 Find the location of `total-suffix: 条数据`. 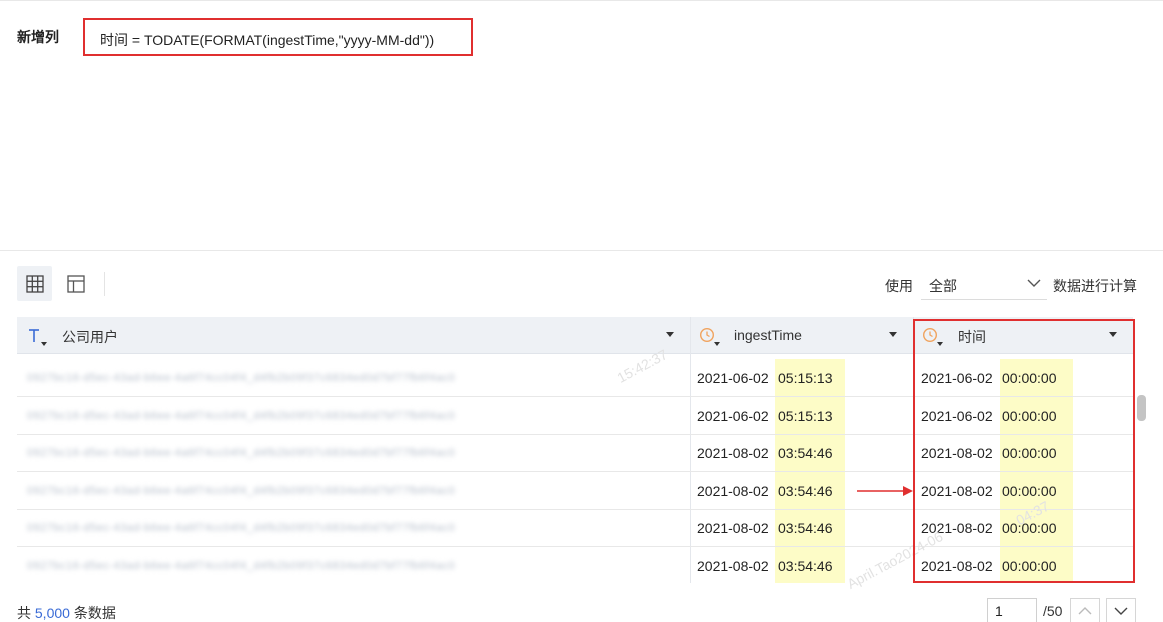

total-suffix: 条数据 is located at coordinates (94, 613).